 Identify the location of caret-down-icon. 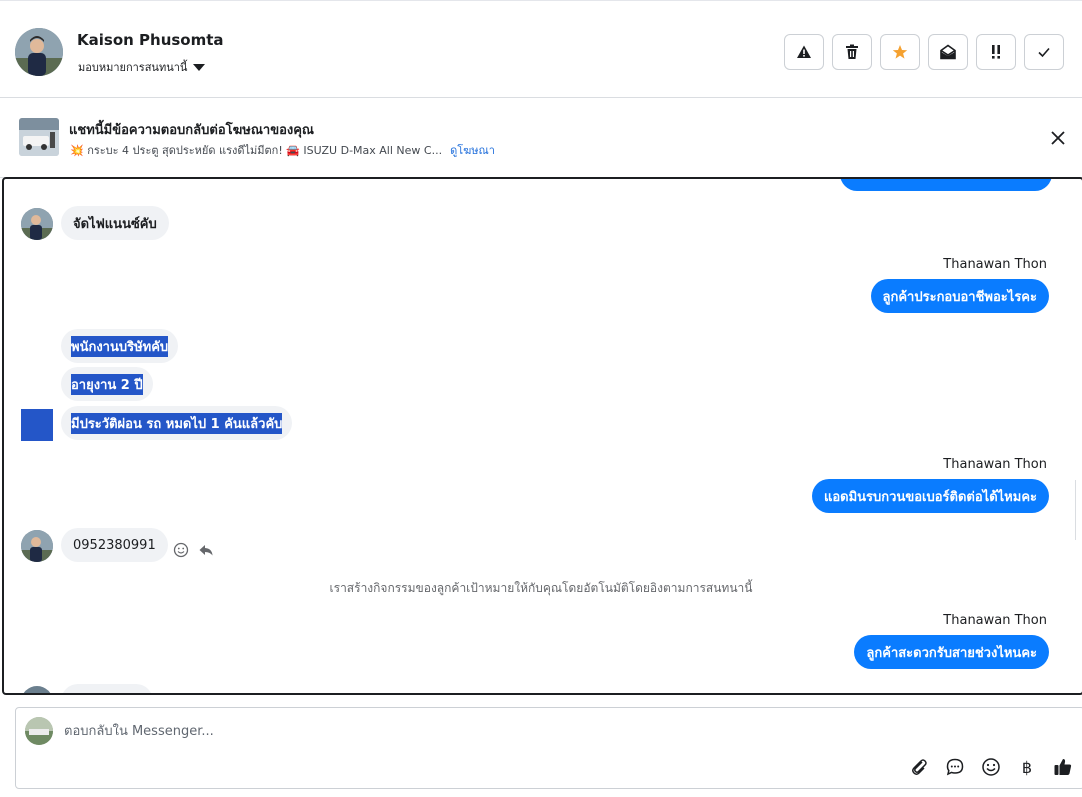
(199, 67).